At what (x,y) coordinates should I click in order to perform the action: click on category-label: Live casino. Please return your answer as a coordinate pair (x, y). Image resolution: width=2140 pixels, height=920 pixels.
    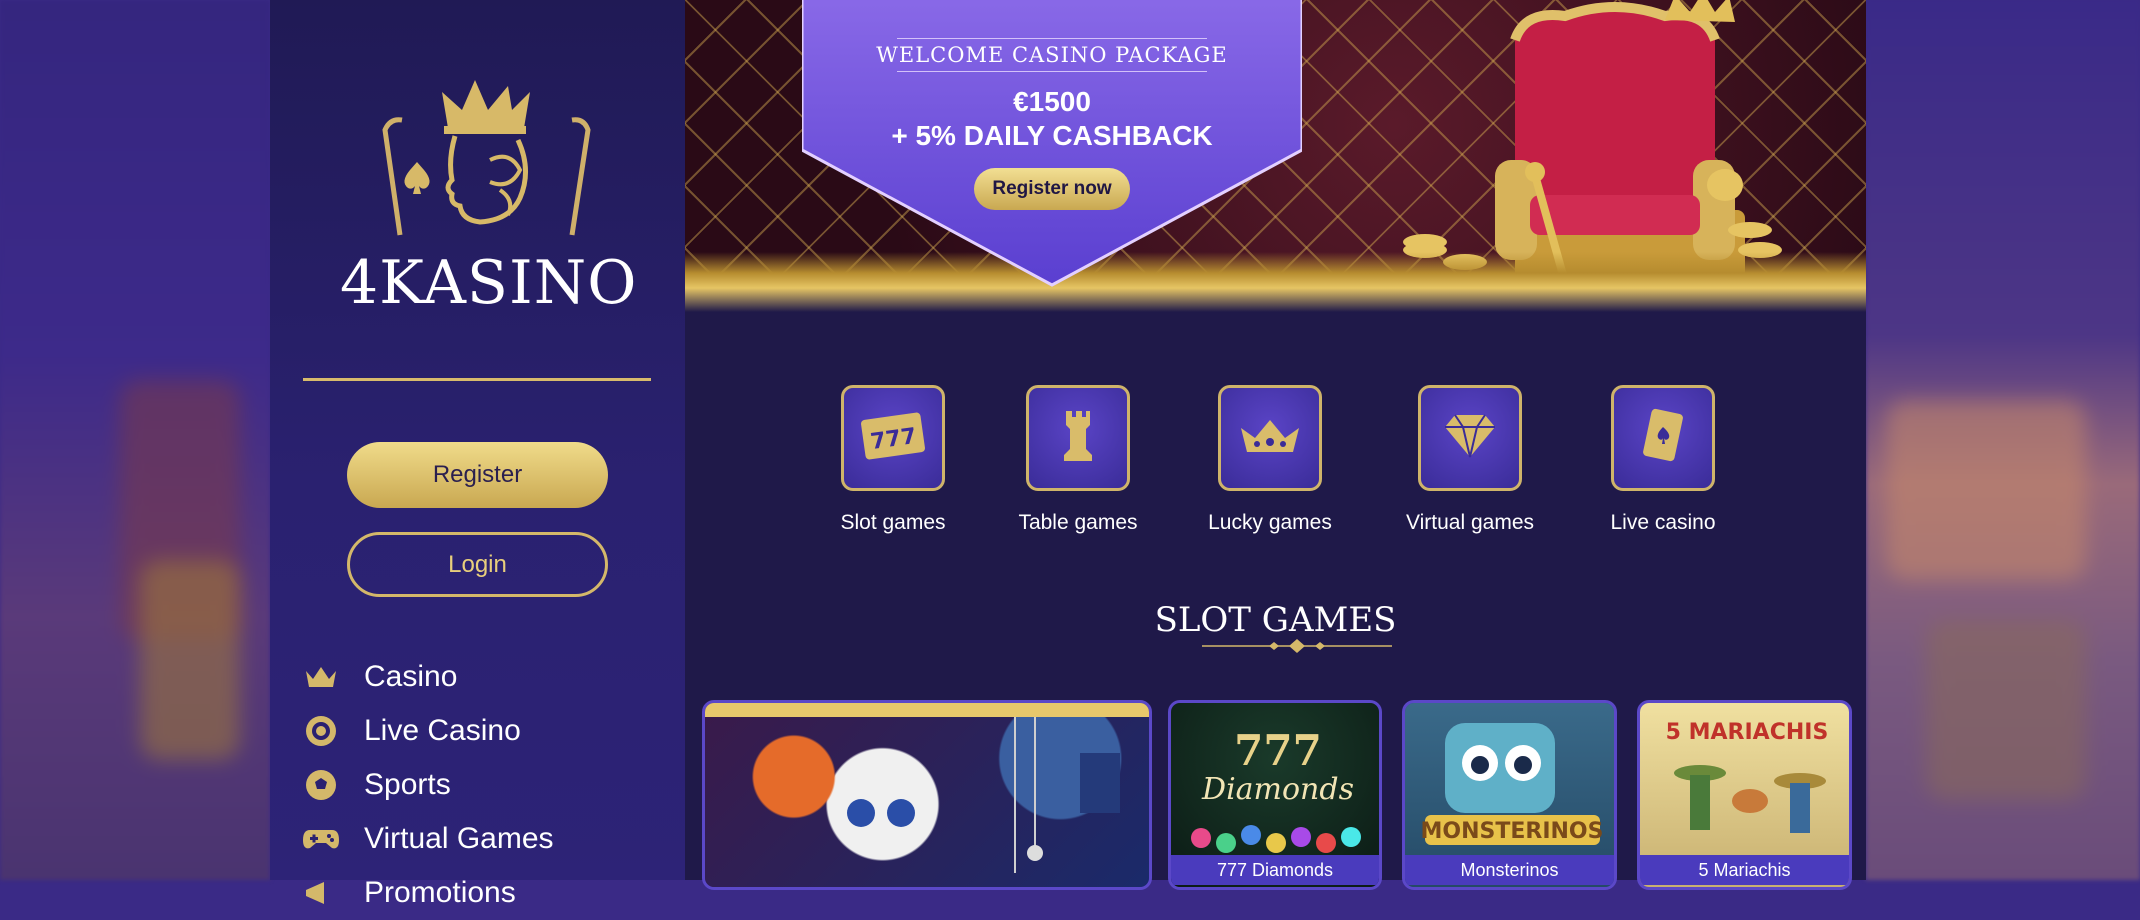
    Looking at the image, I should click on (1663, 522).